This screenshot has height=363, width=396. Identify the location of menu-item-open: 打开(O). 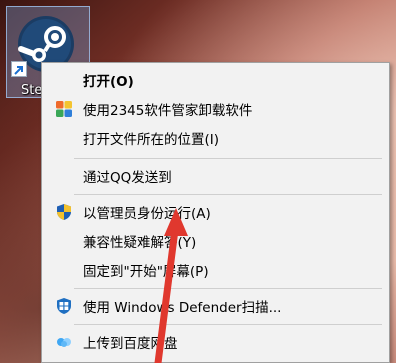
(215, 80).